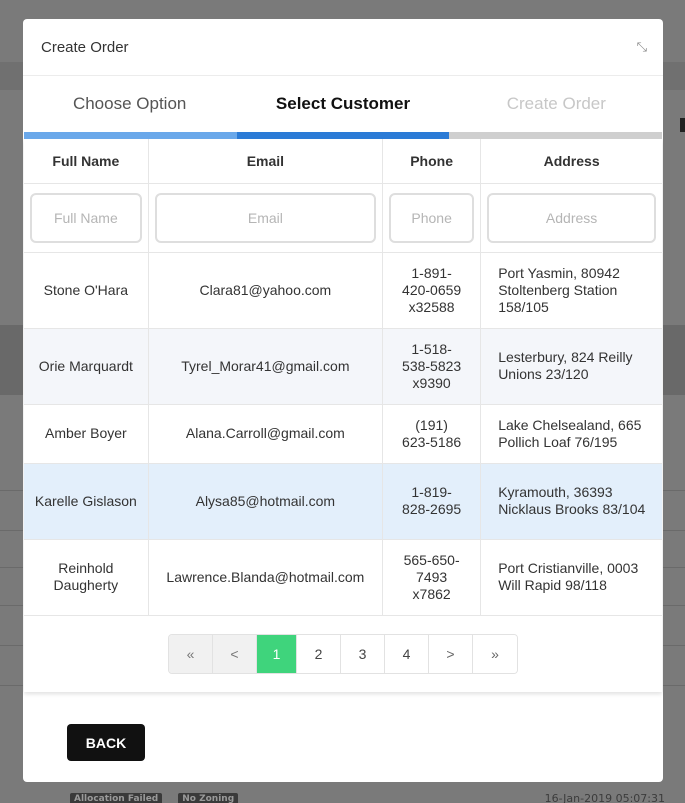  What do you see at coordinates (319, 653) in the screenshot?
I see `page-button-2: 2` at bounding box center [319, 653].